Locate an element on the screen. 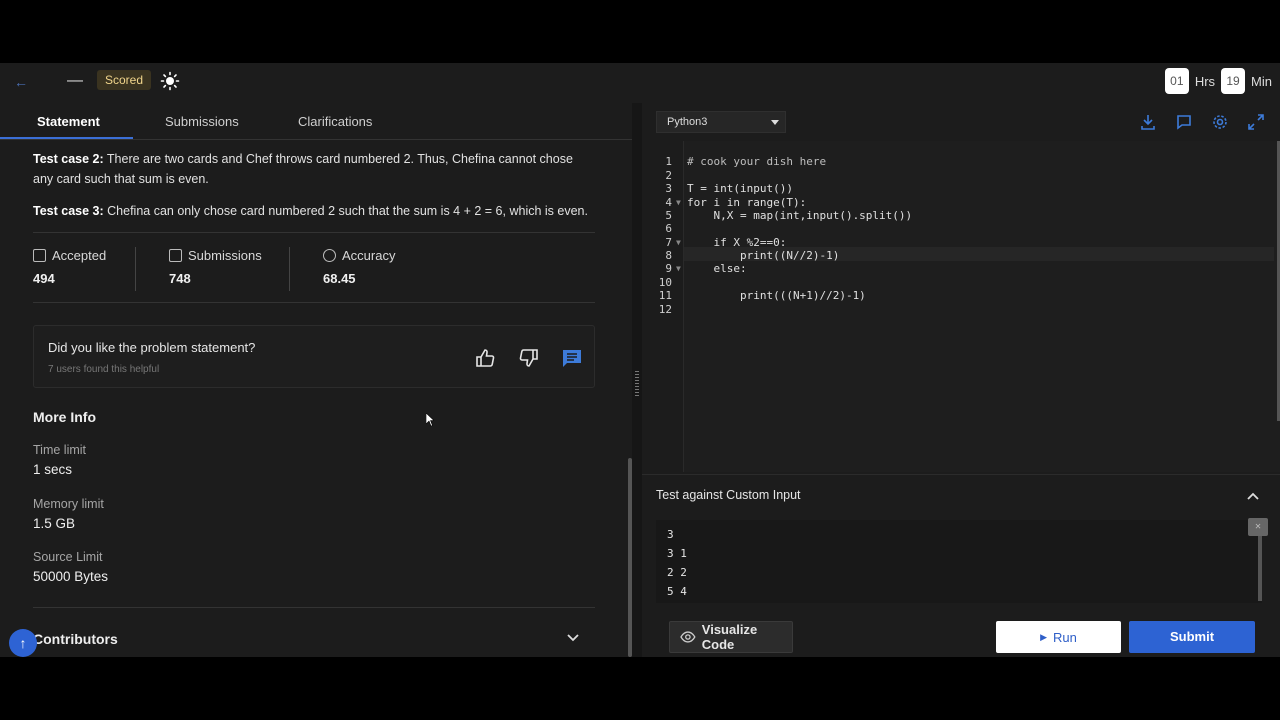 This screenshot has height=720, width=1280. code-line: if X %2==0: is located at coordinates (737, 242).